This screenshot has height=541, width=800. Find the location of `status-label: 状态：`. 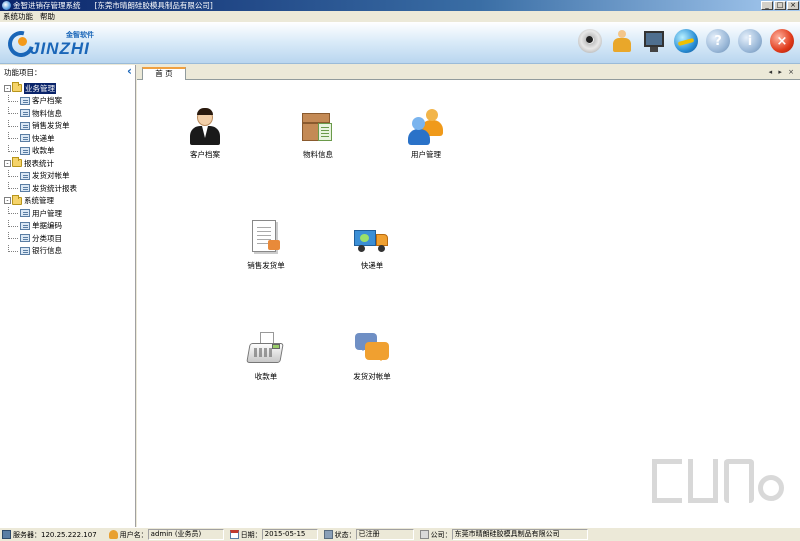

status-label: 状态： is located at coordinates (345, 534).